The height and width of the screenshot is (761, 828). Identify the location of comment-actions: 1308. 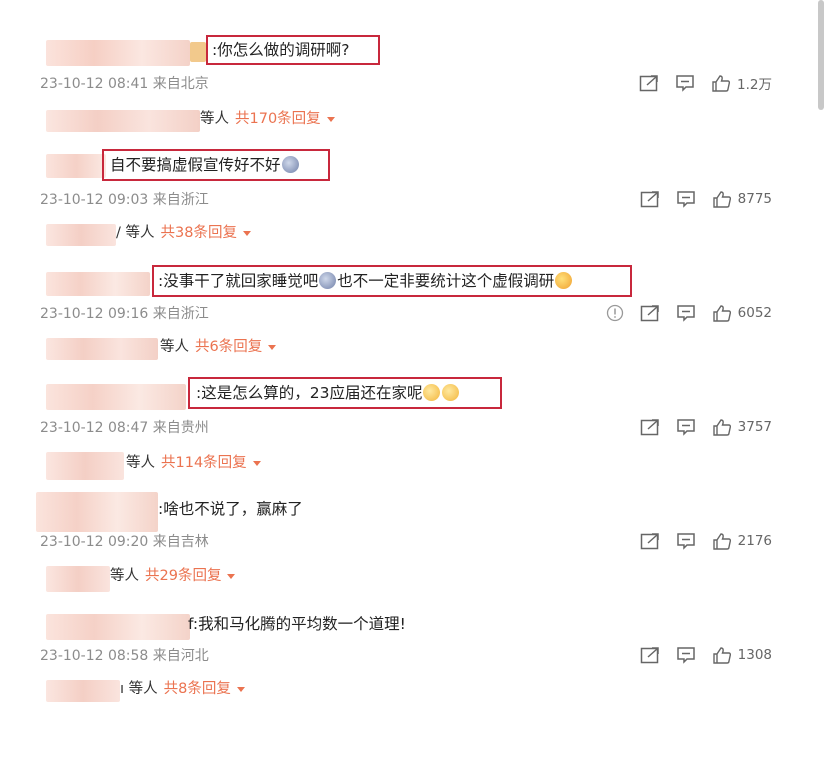
(698, 655).